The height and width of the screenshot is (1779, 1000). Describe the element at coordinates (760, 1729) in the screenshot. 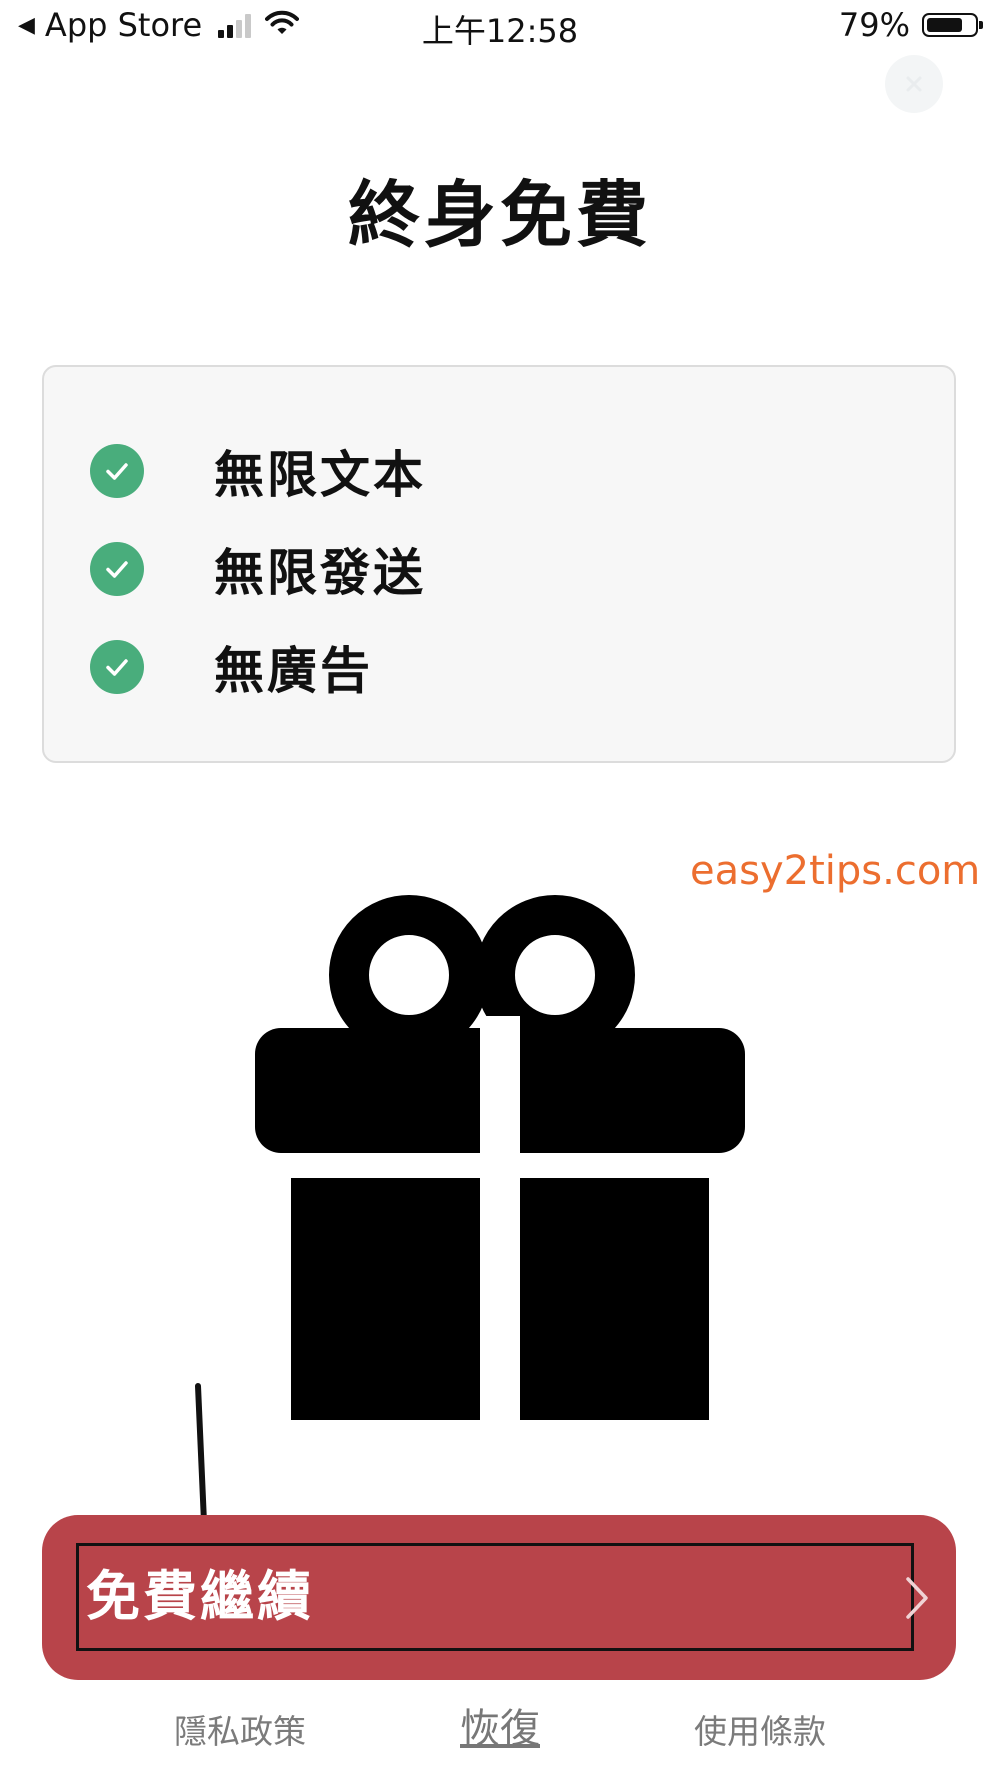

I see `terms-of-use-link: 使用條款` at that location.